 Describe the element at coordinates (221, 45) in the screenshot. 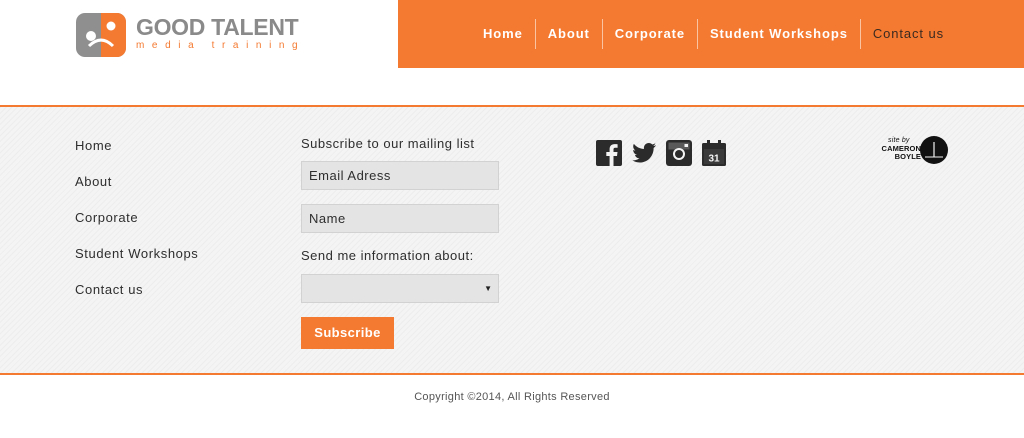

I see `brand-subtitle: media training` at that location.